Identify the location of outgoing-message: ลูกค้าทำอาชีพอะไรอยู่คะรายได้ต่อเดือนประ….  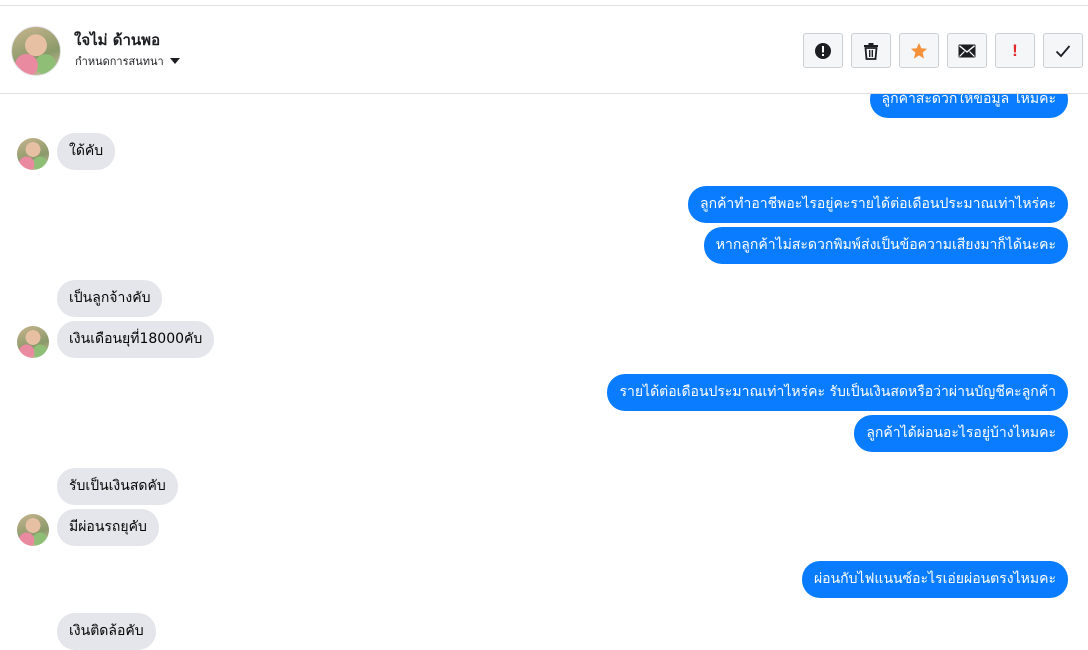
(878, 204).